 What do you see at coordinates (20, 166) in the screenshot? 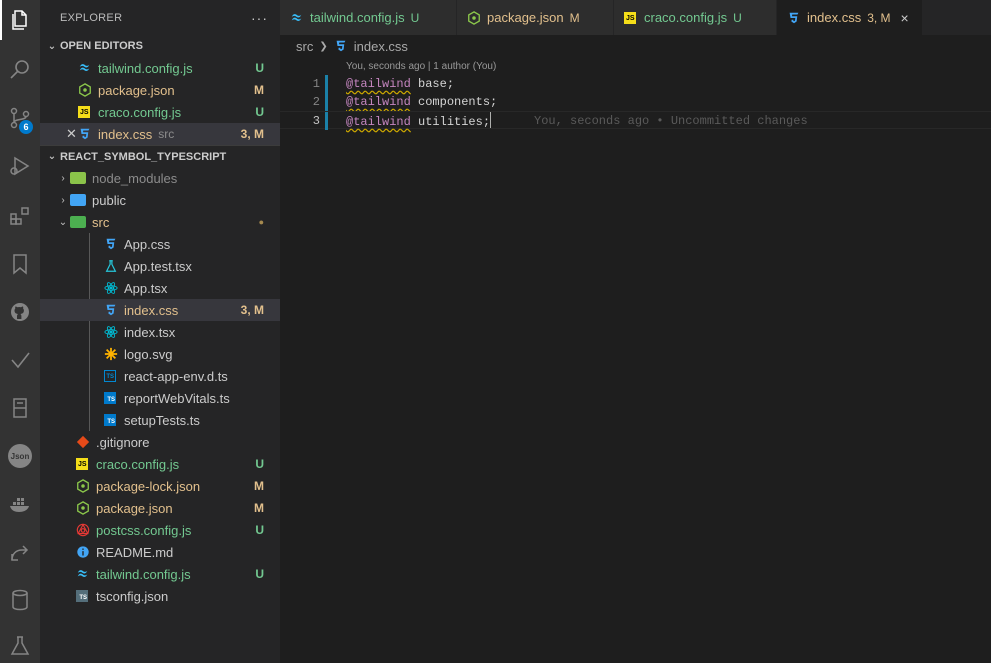
I see `debug-activity` at bounding box center [20, 166].